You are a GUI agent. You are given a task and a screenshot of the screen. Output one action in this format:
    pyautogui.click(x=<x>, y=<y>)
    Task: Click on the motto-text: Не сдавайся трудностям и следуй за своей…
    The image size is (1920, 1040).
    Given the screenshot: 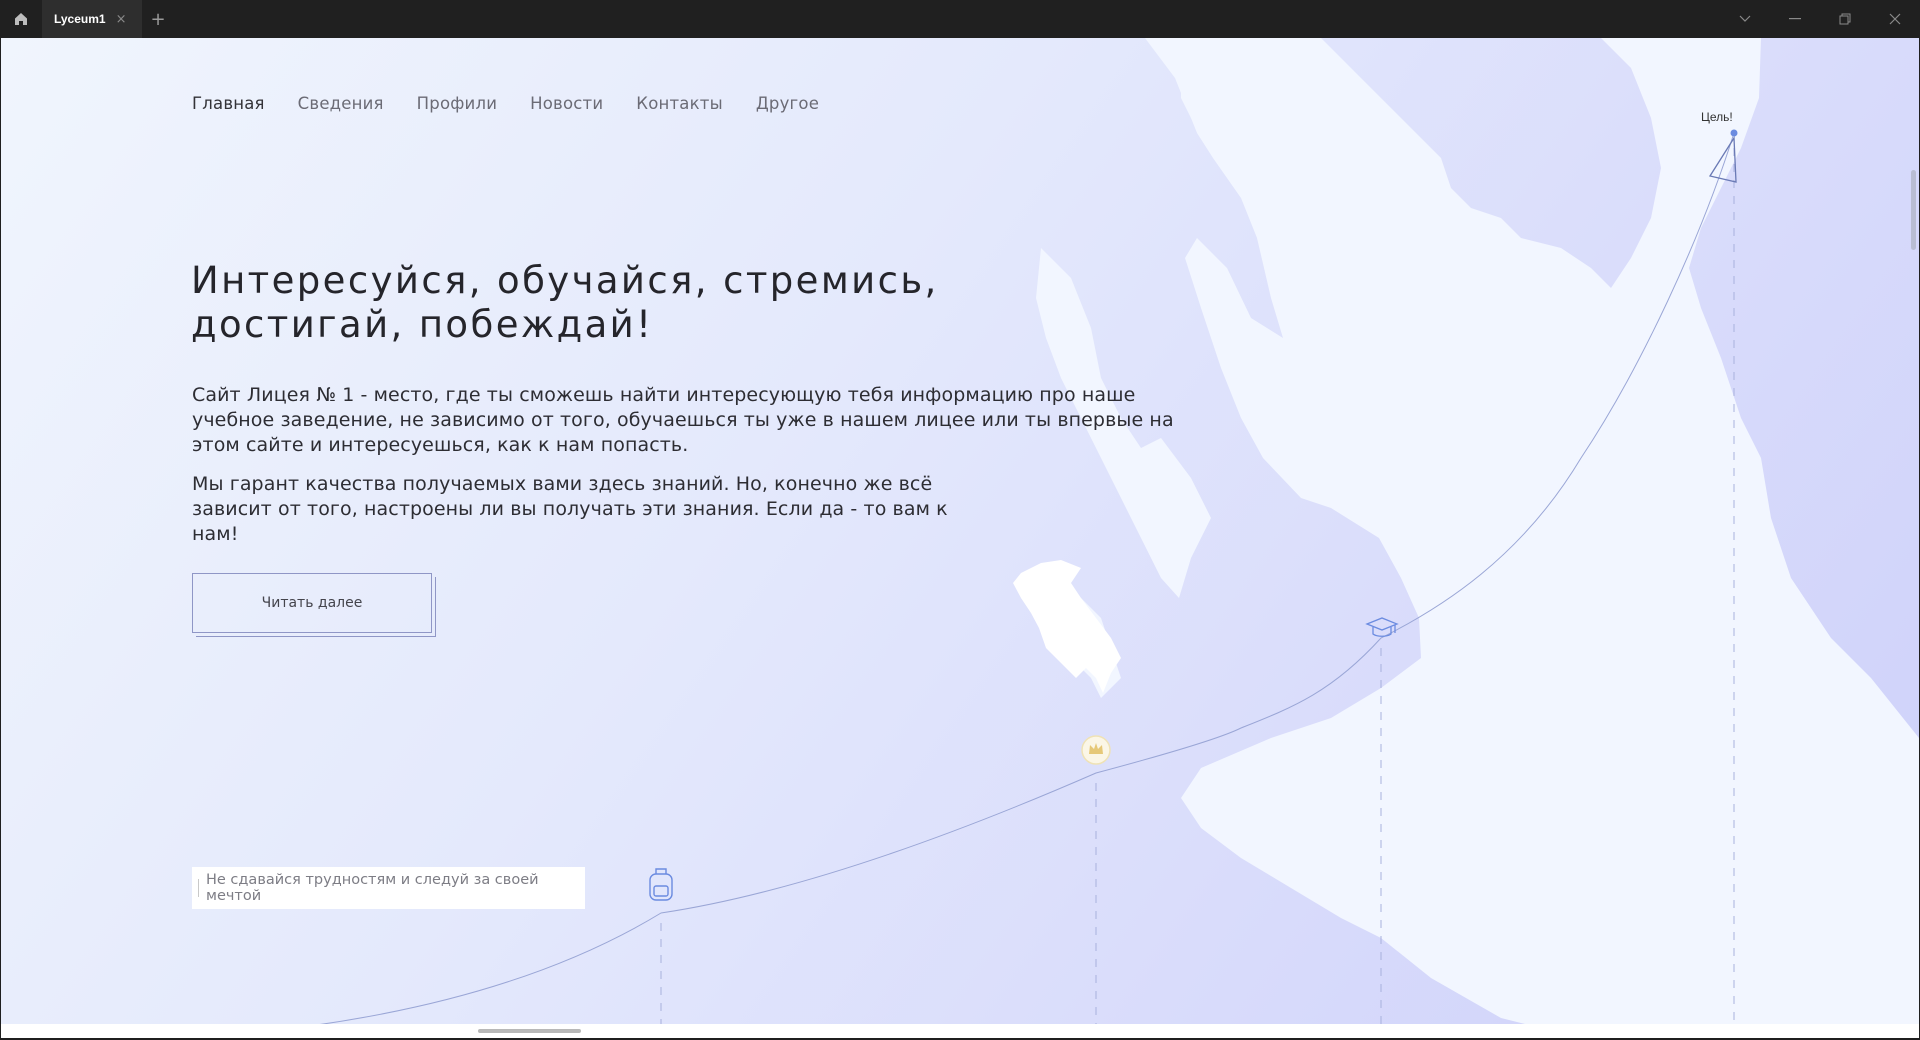 What is the action you would take?
    pyautogui.click(x=372, y=888)
    